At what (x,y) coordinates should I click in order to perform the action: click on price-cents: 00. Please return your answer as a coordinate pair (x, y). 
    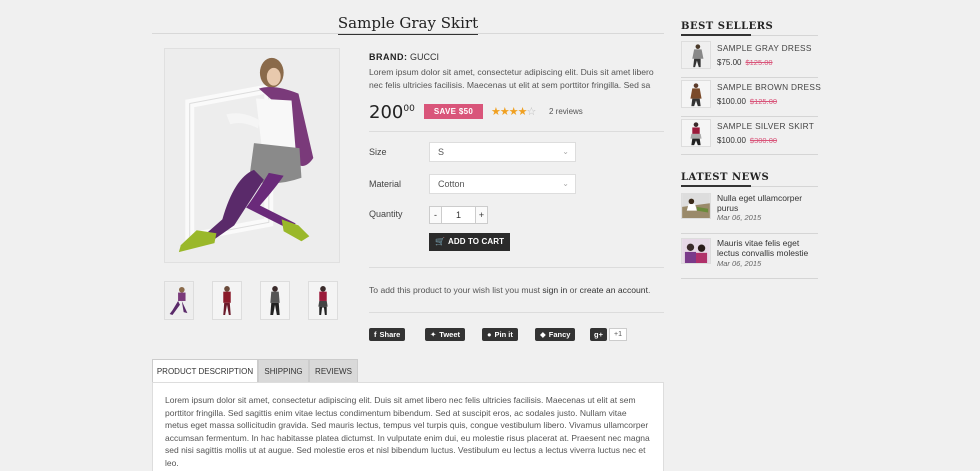
    Looking at the image, I should click on (409, 109).